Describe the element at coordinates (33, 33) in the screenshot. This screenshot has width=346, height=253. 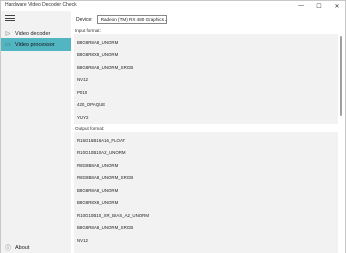
I see `nav-item-label: Video decoder` at that location.